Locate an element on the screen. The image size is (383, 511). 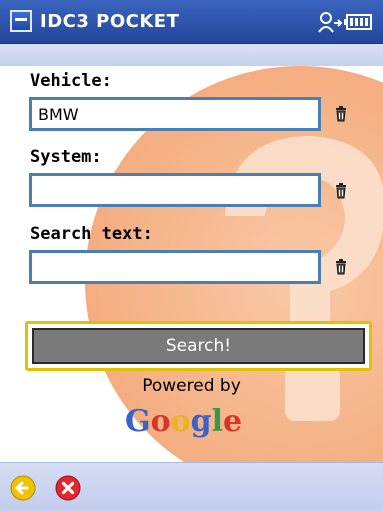
svg-text: Google is located at coordinates (183, 421).